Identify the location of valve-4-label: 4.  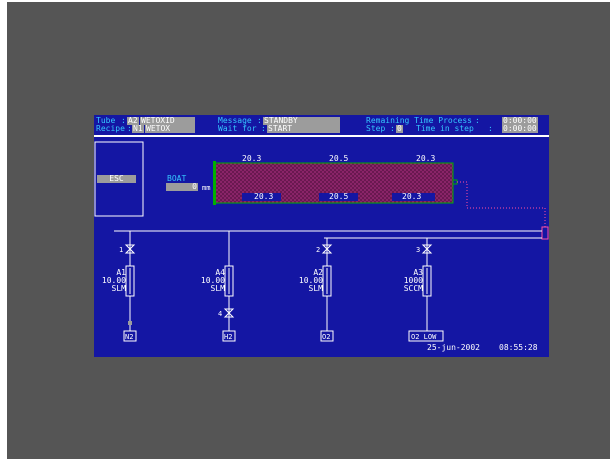
(220, 314).